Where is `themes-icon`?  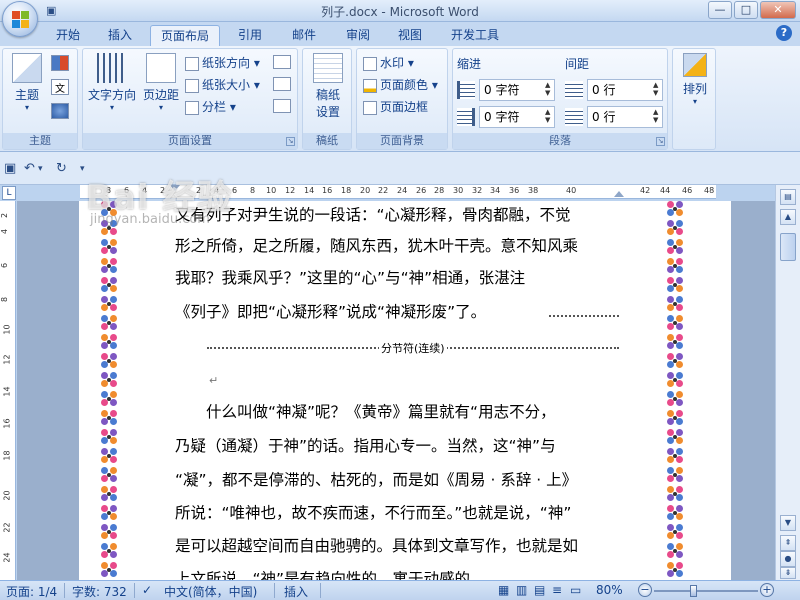 themes-icon is located at coordinates (27, 68).